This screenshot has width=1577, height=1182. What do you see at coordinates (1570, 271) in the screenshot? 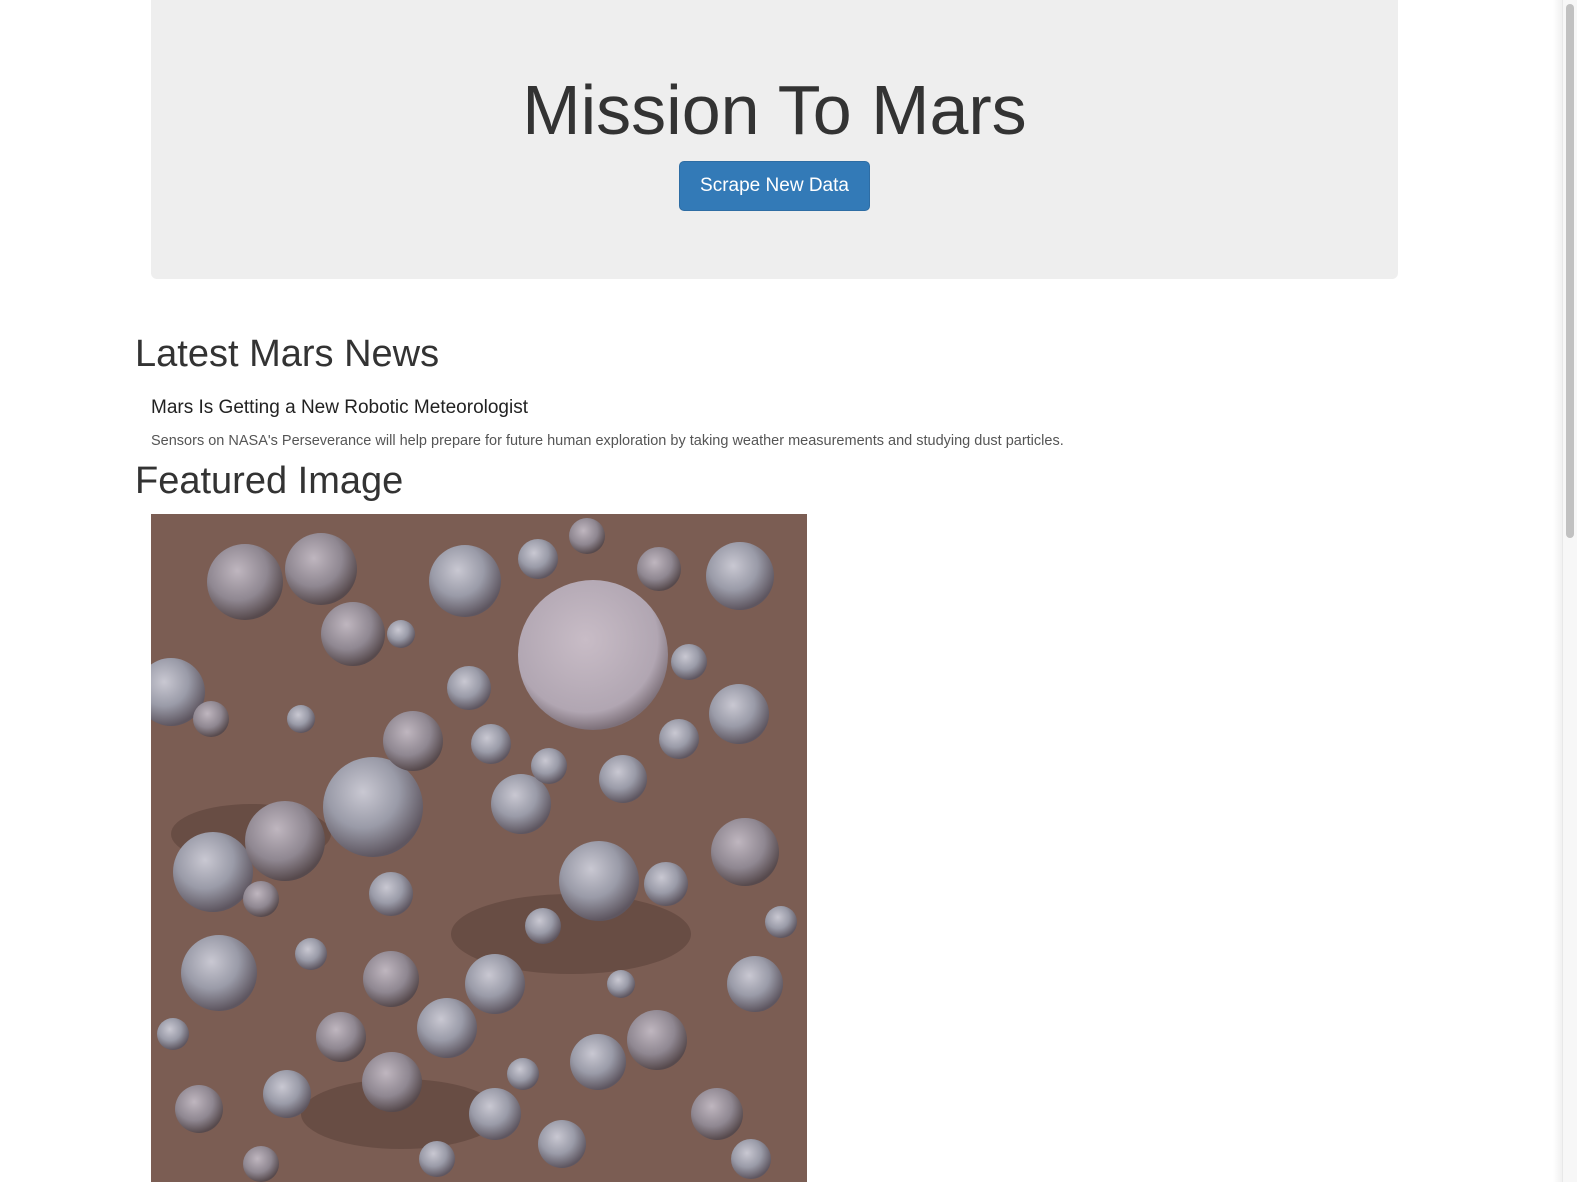
I see `scrollbar-thumb` at bounding box center [1570, 271].